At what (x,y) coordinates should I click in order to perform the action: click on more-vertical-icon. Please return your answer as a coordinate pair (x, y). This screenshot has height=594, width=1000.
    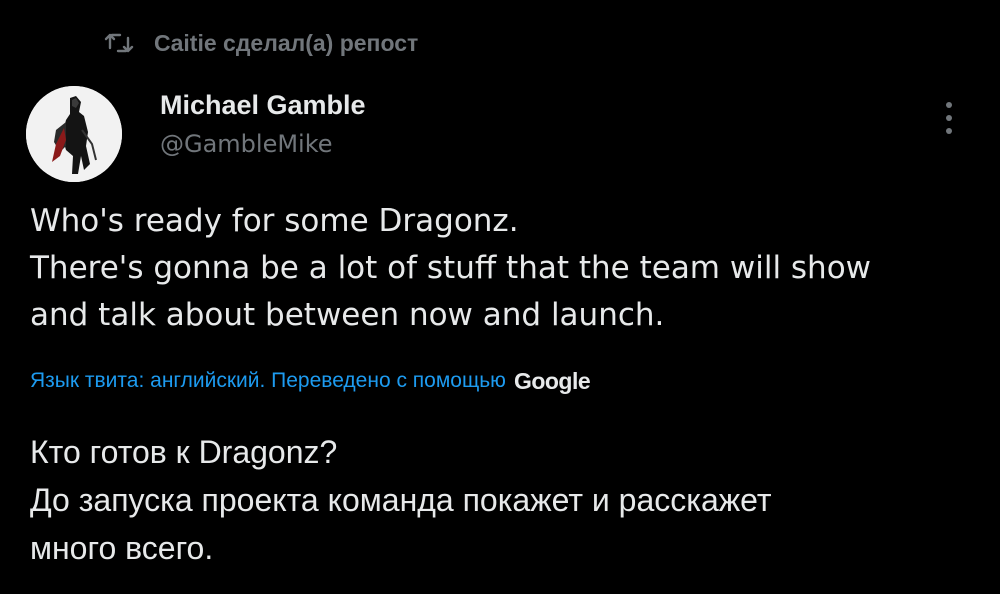
    Looking at the image, I should click on (949, 118).